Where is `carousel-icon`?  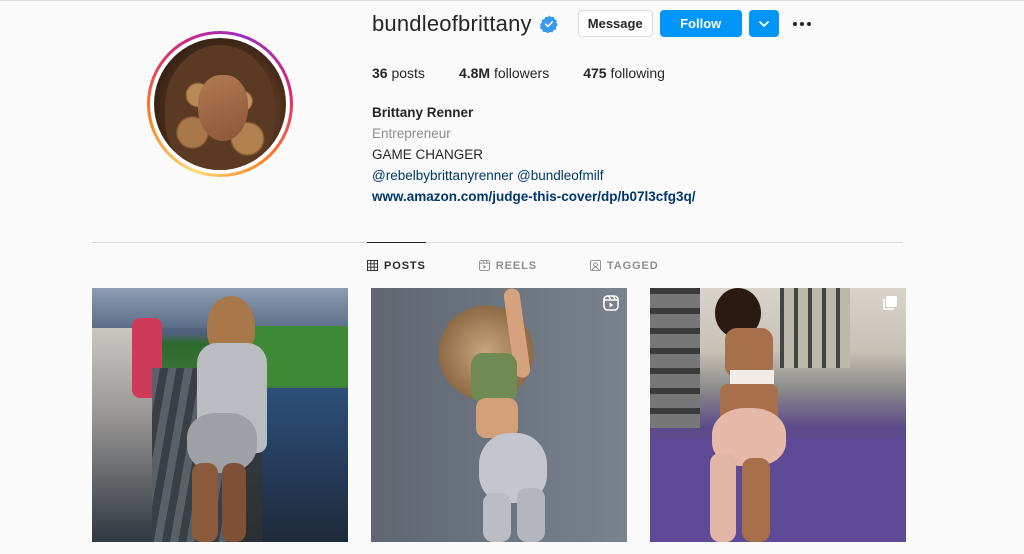
carousel-icon is located at coordinates (890, 303).